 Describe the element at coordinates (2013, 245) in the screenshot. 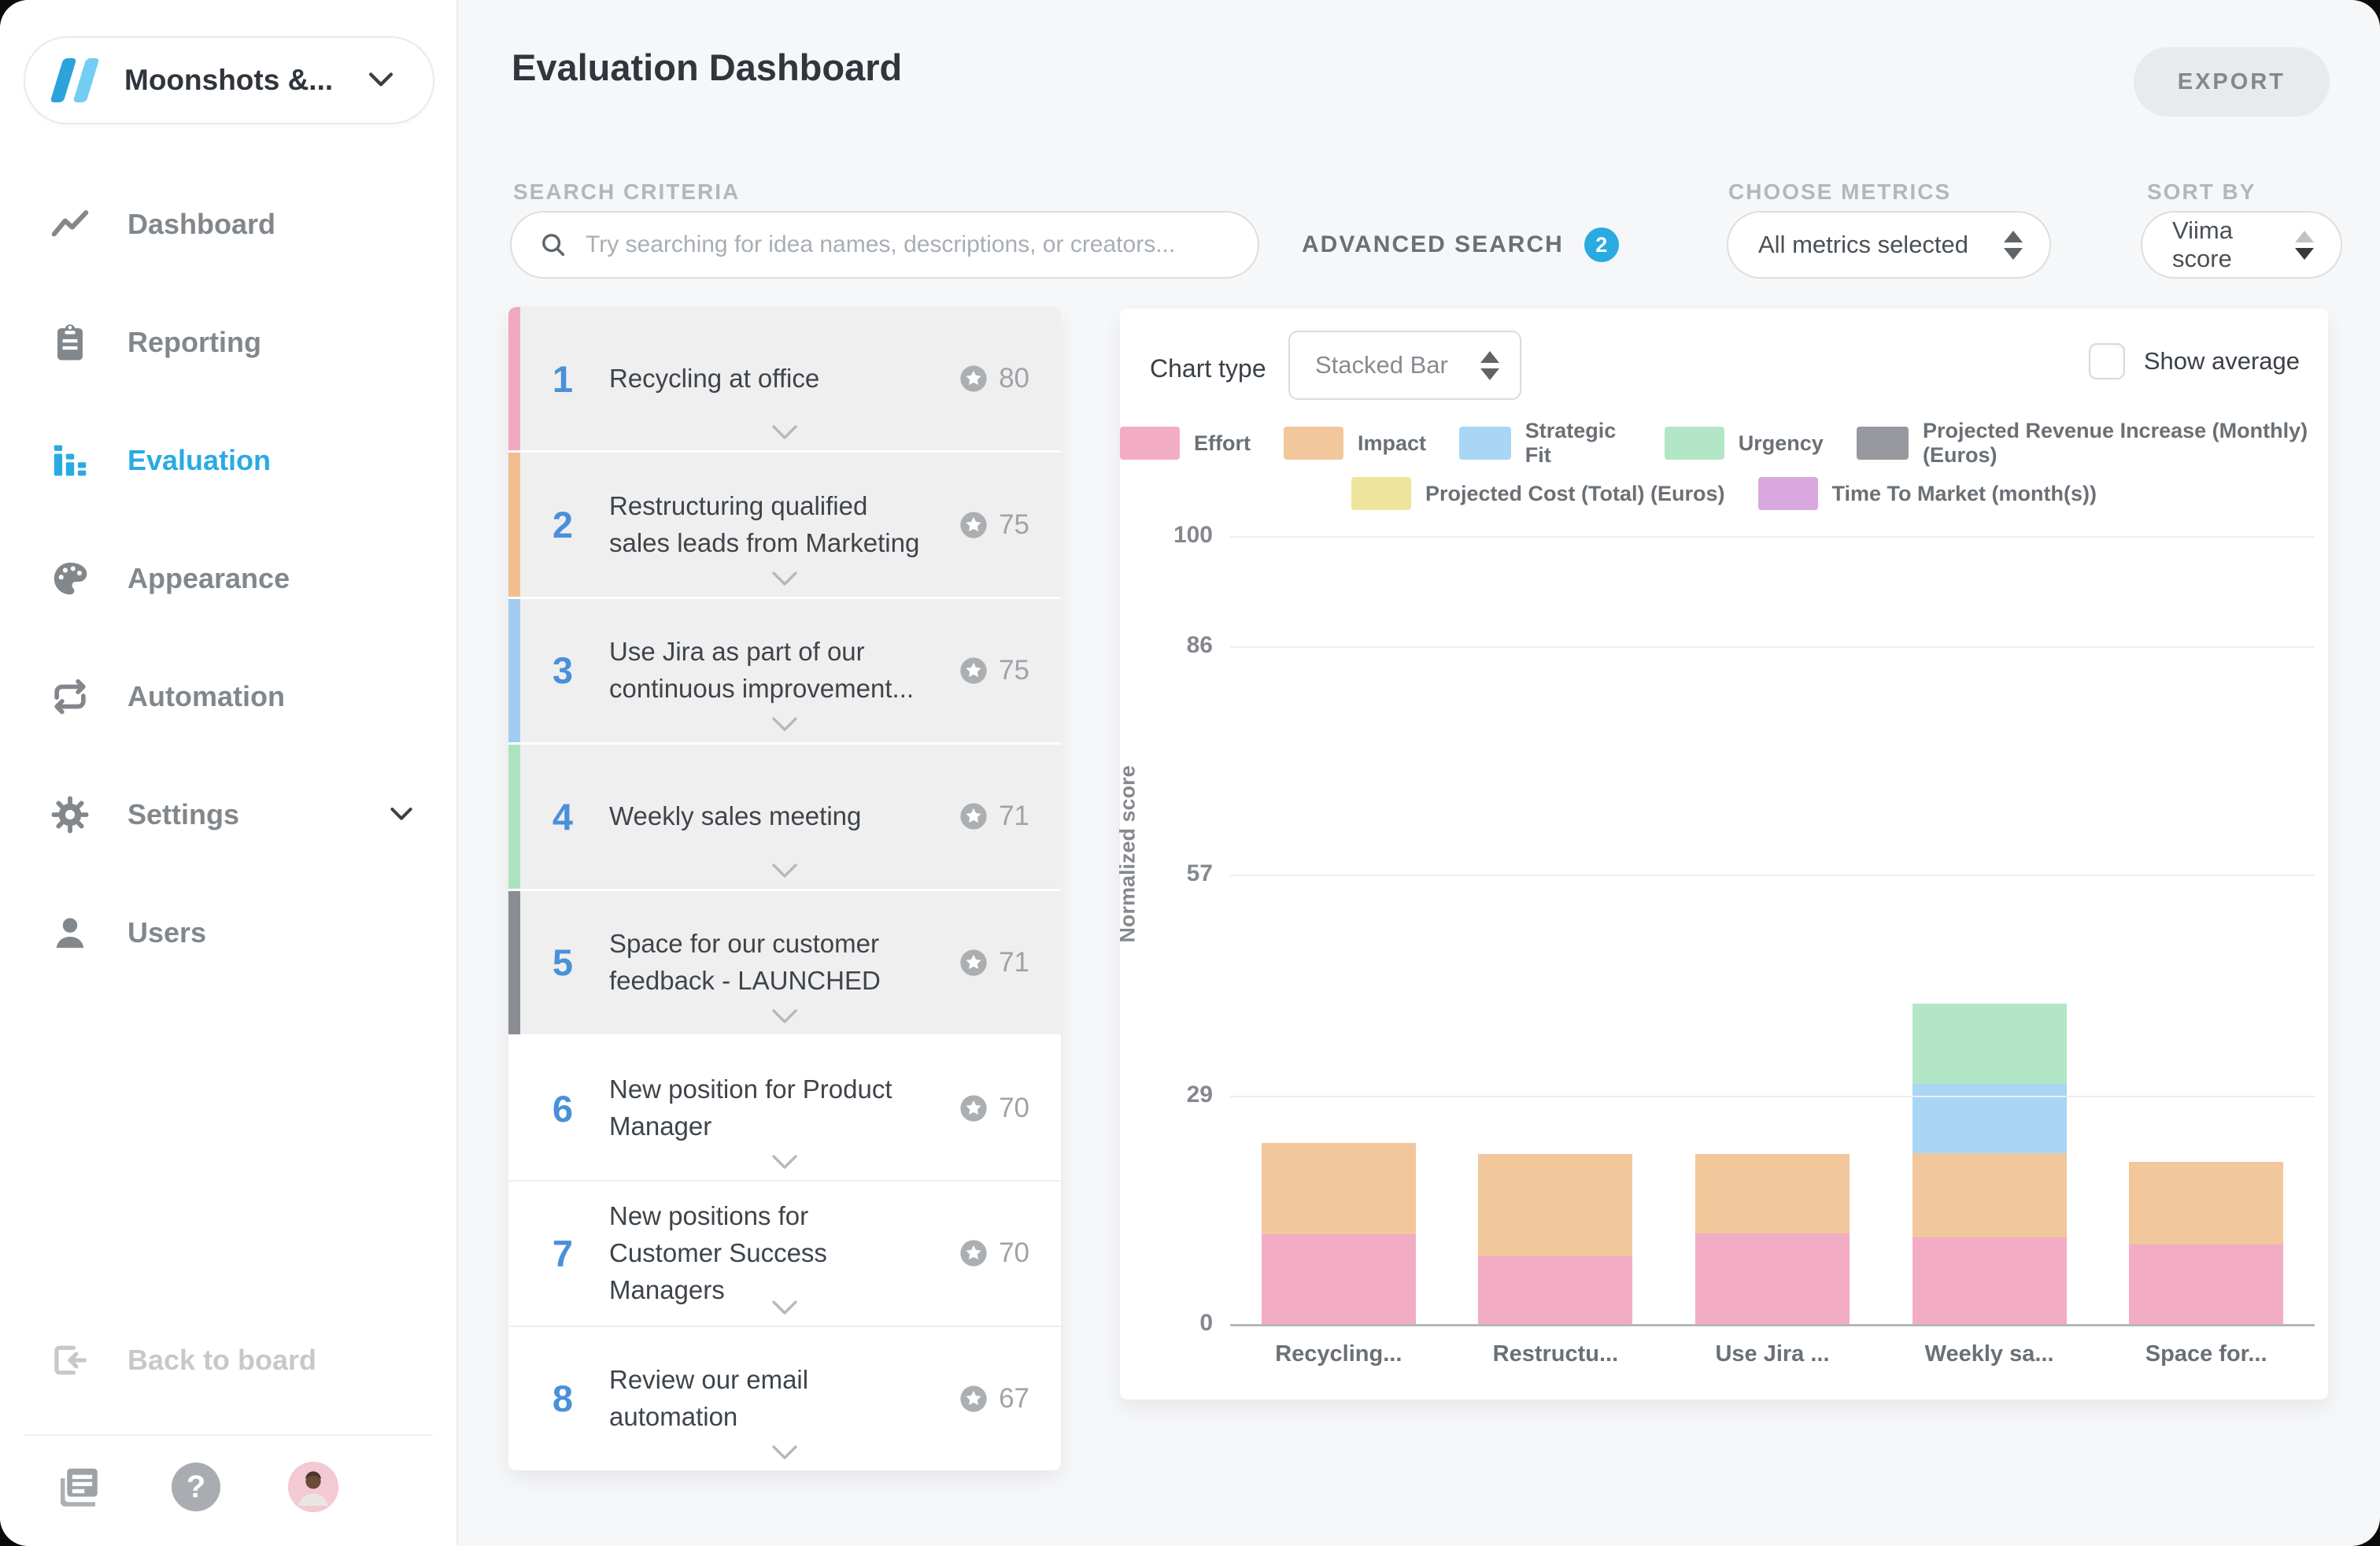

I see `select-arrows-icon` at that location.